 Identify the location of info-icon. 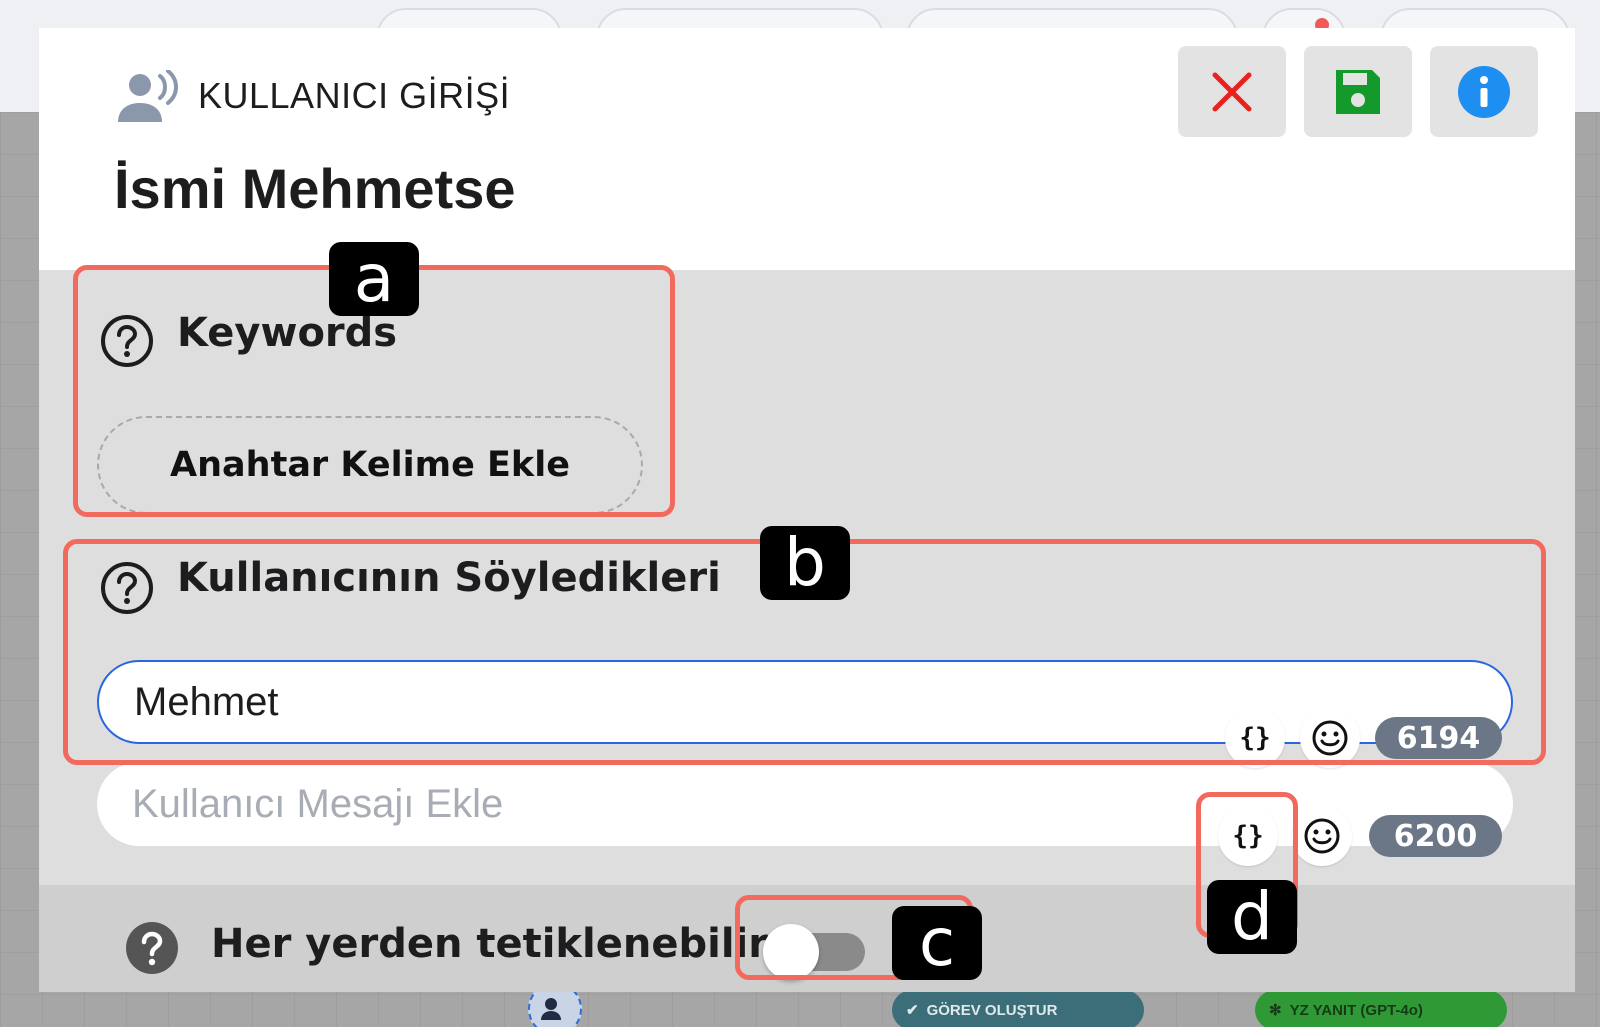
(1484, 91).